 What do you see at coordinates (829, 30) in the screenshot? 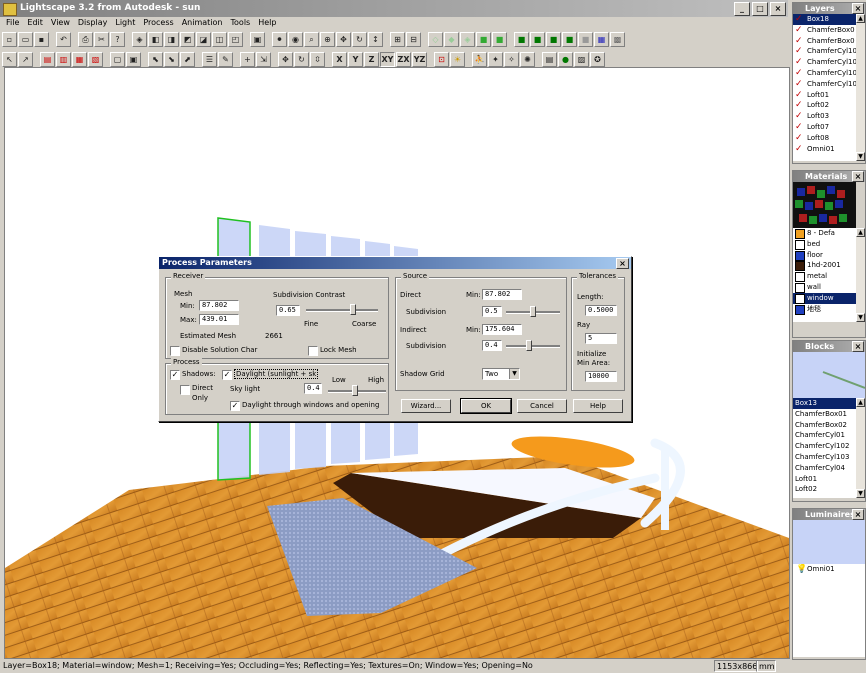
I see `layer-item: ✓ ChamferBox0` at bounding box center [829, 30].